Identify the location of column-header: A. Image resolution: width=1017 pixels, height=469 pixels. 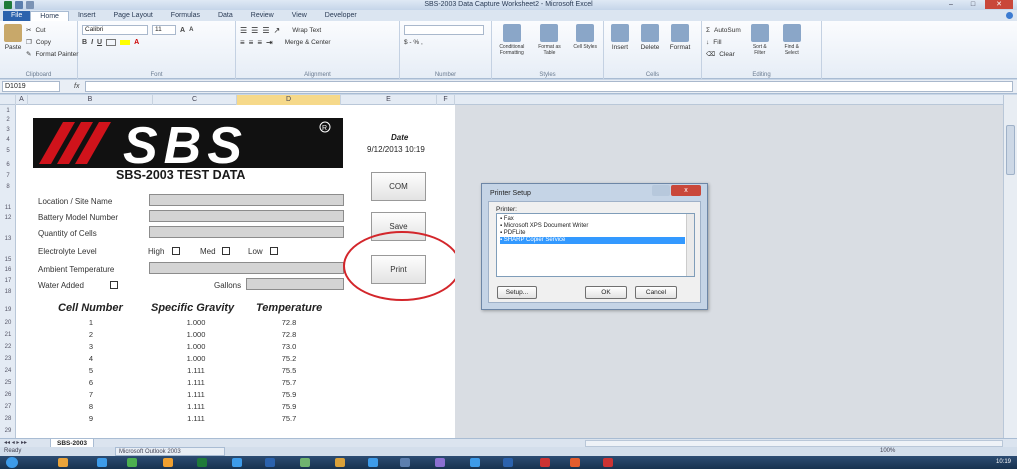
(22, 100).